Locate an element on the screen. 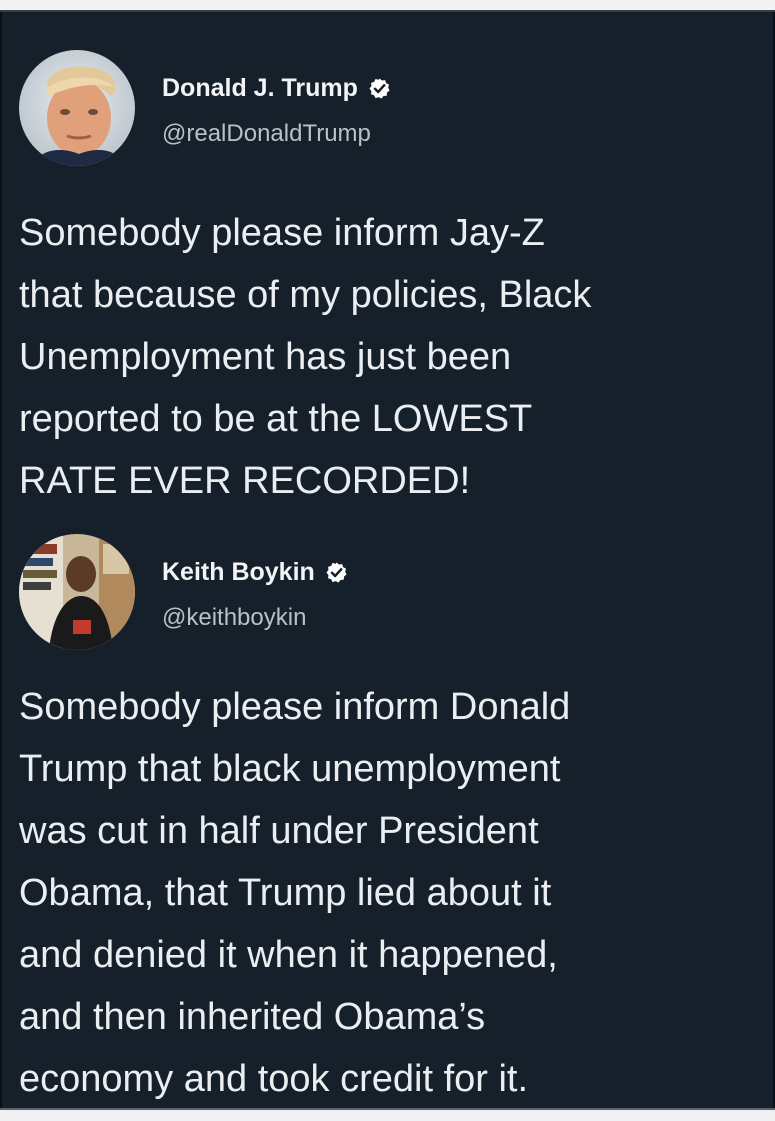  author-name-row: Keith Boykin is located at coordinates (255, 572).